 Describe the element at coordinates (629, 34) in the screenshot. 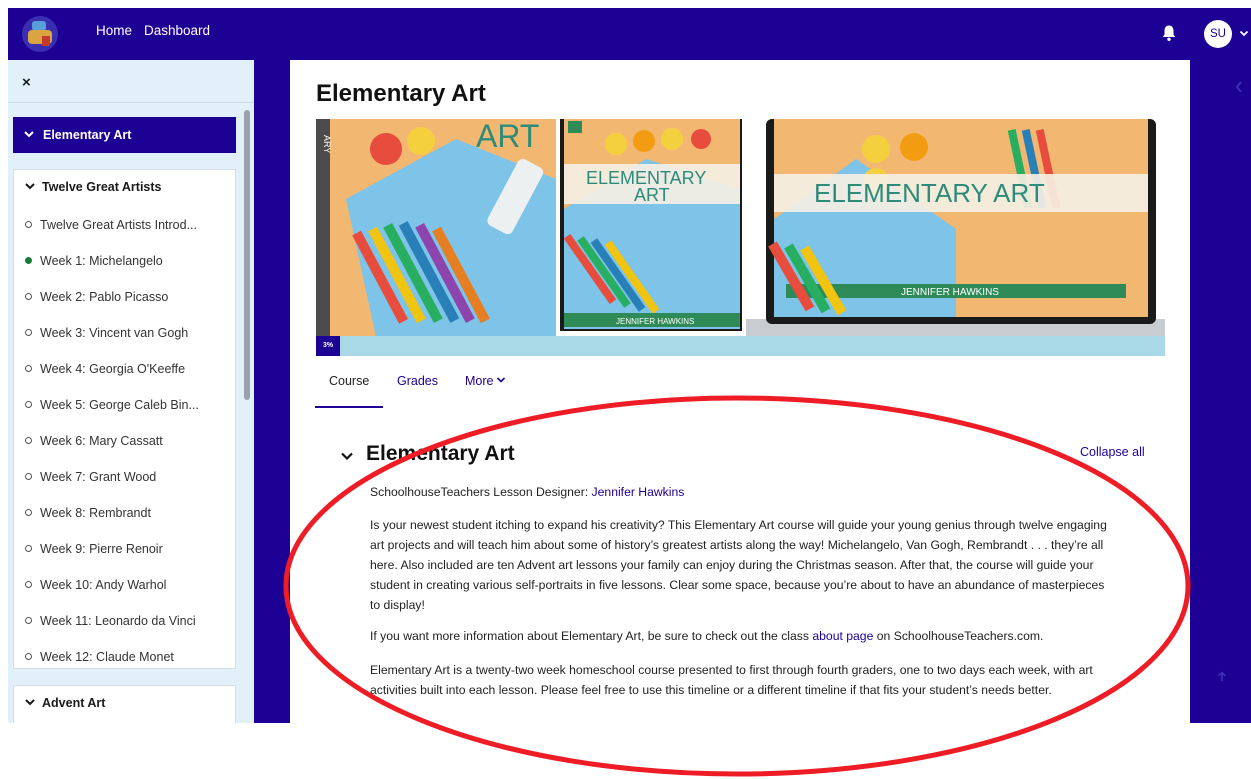

I see `top-navbar: Home Dashboard SU` at that location.